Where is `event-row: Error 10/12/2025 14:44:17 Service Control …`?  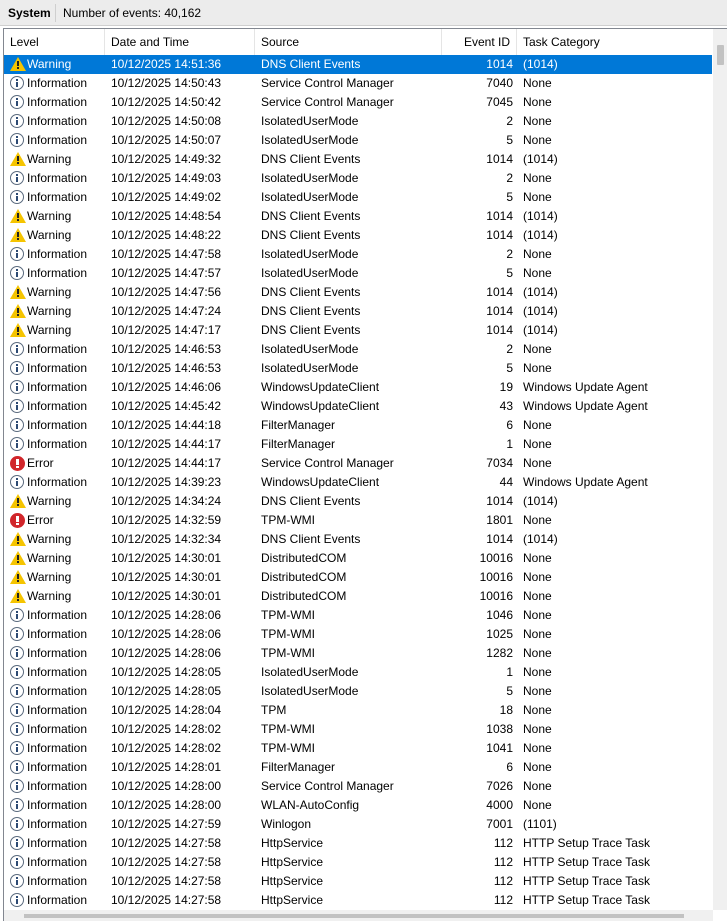 event-row: Error 10/12/2025 14:44:17 Service Control … is located at coordinates (358, 463).